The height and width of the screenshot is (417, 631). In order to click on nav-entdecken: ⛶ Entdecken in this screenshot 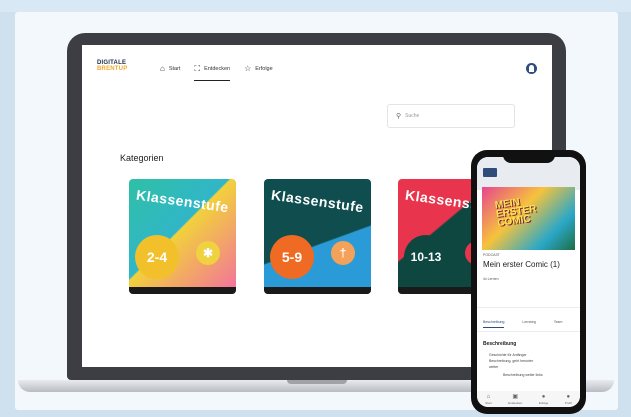, I will do `click(212, 73)`.